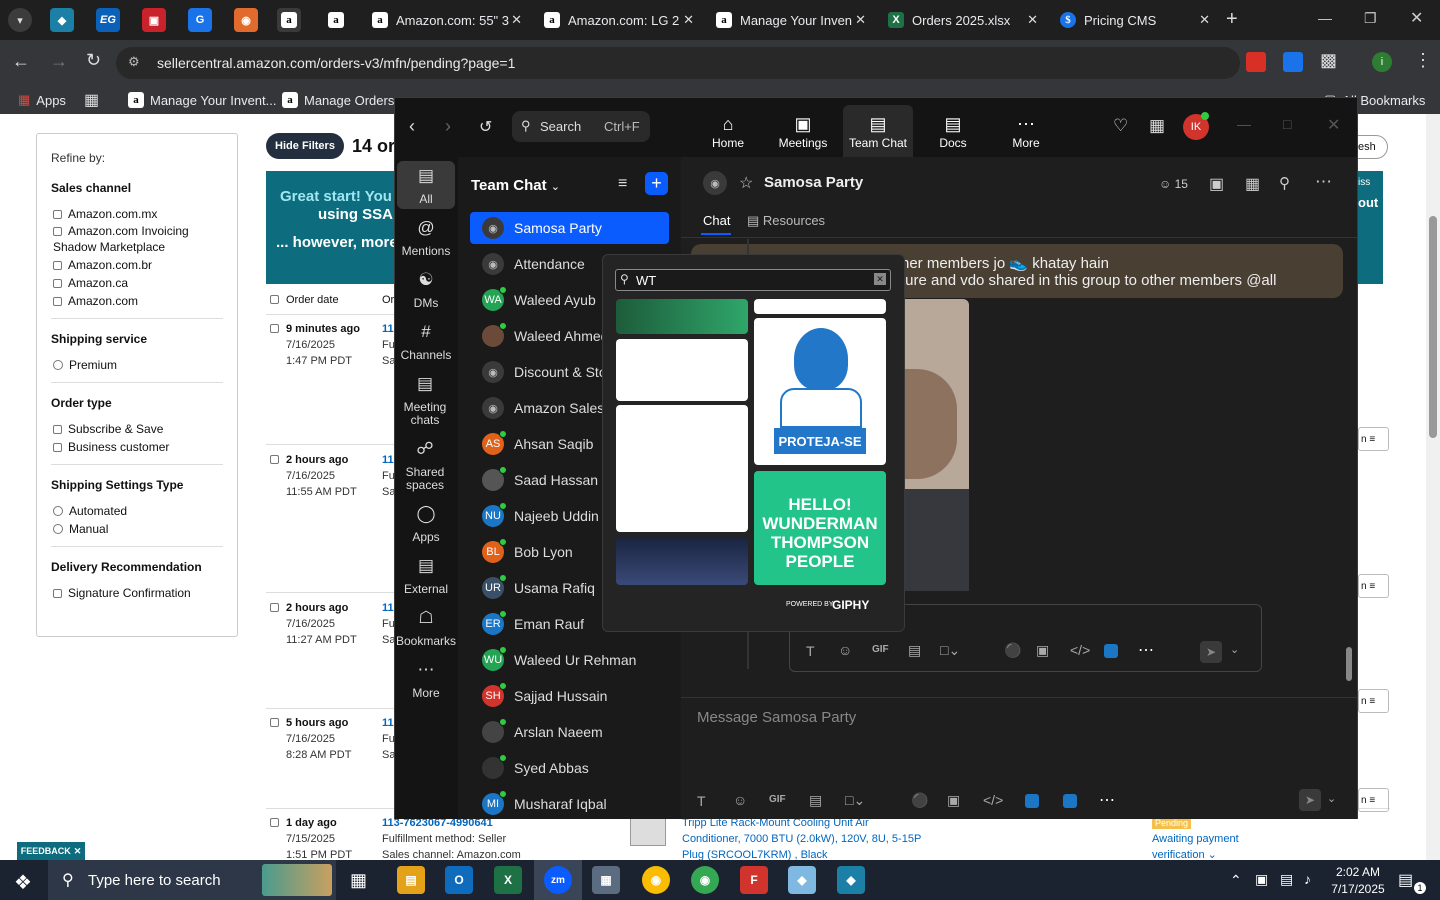  What do you see at coordinates (569, 804) in the screenshot?
I see `chat-item: MI Musharaf Iqbal` at bounding box center [569, 804].